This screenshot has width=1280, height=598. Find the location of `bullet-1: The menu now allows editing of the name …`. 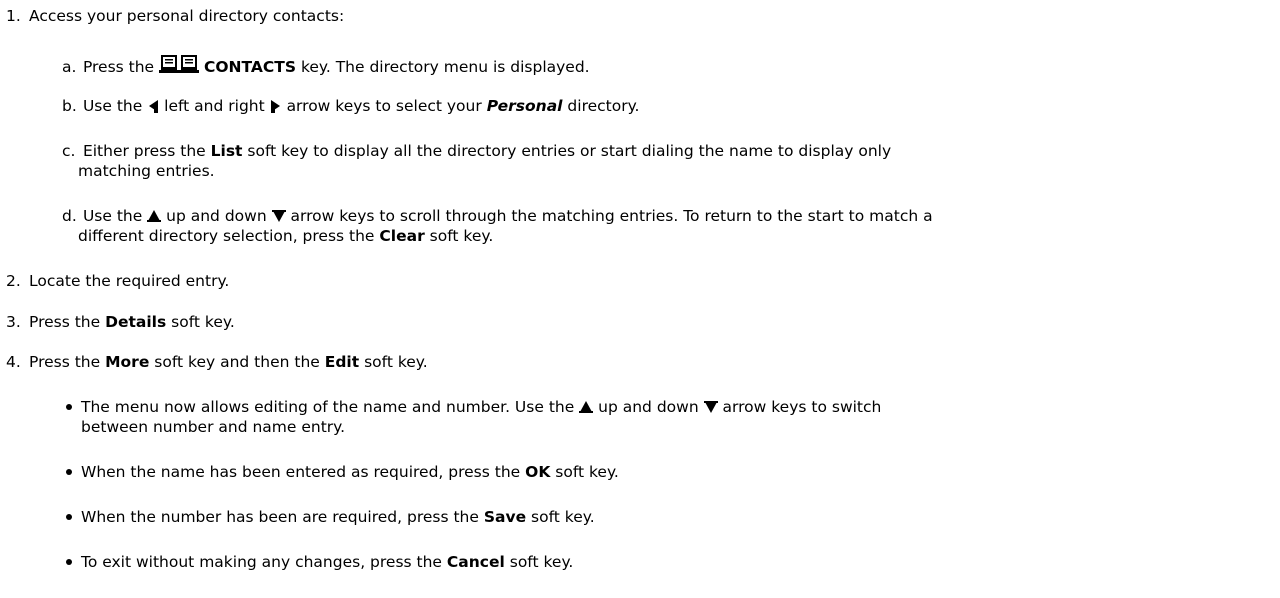

bullet-1: The menu now allows editing of the name … is located at coordinates (481, 408).